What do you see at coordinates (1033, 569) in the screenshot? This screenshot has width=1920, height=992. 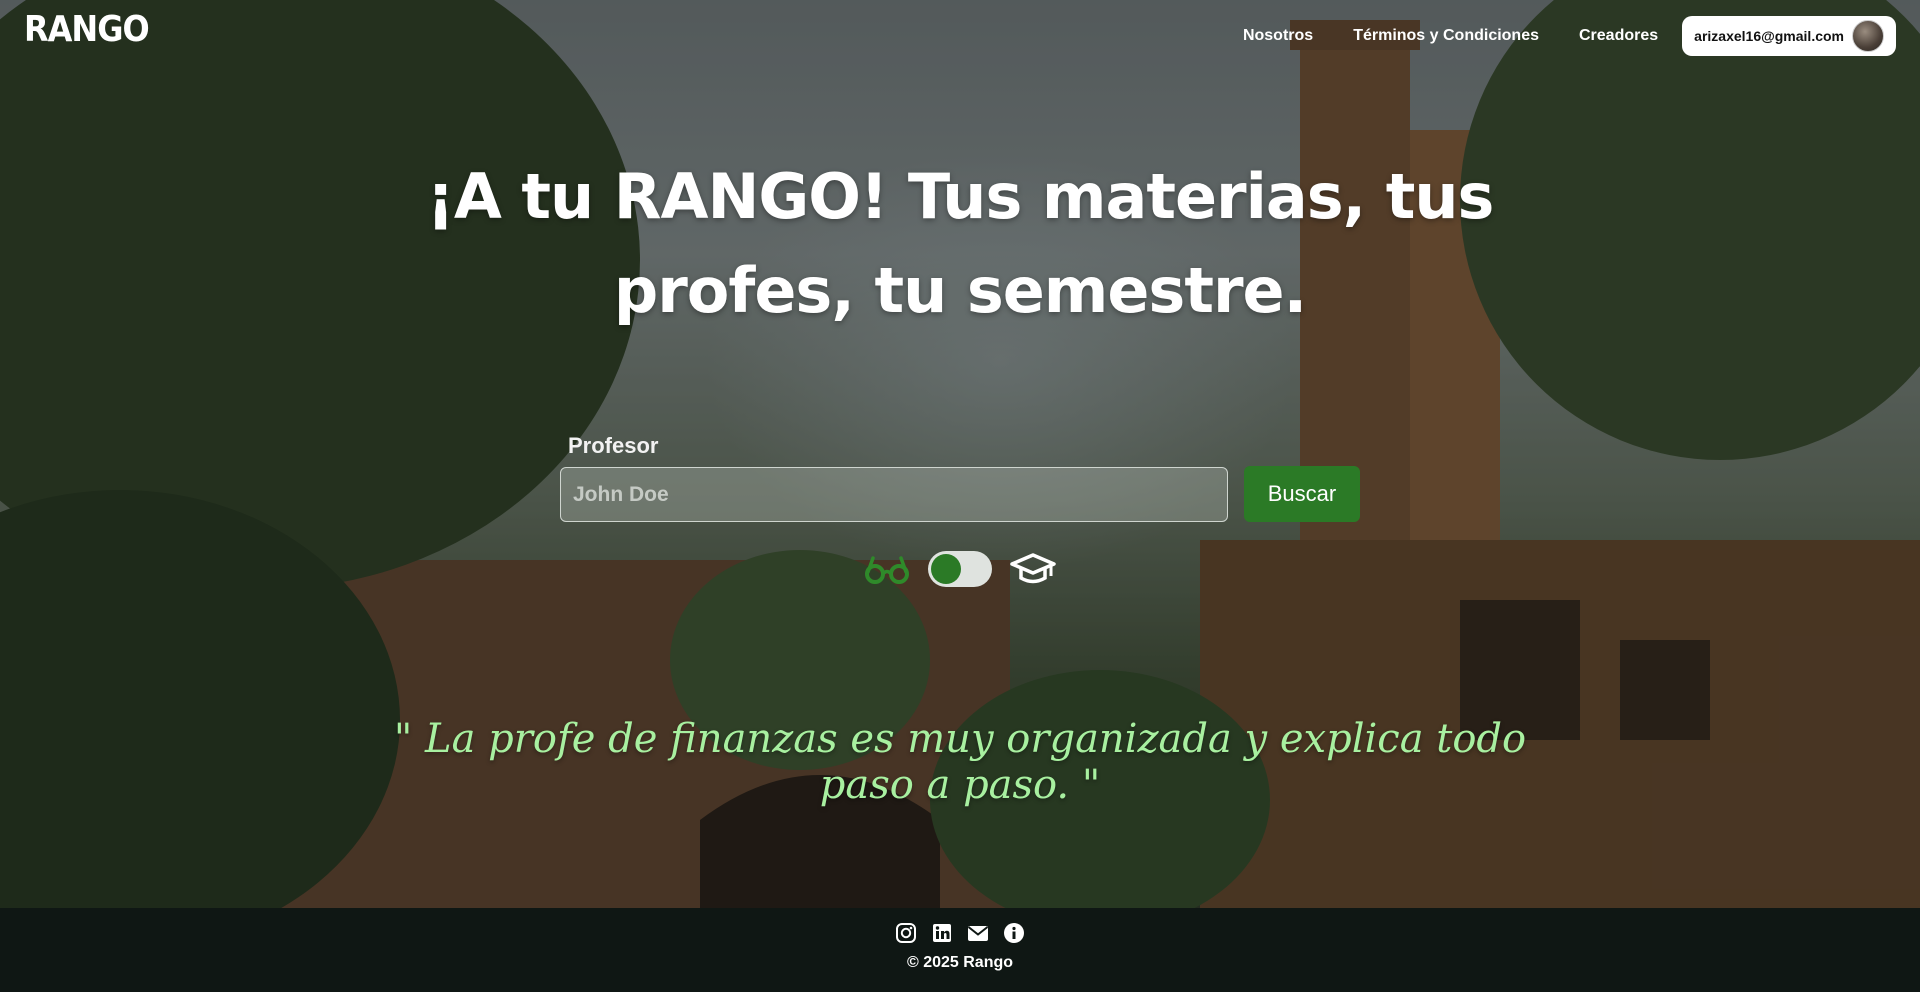 I see `graduation-cap-icon` at bounding box center [1033, 569].